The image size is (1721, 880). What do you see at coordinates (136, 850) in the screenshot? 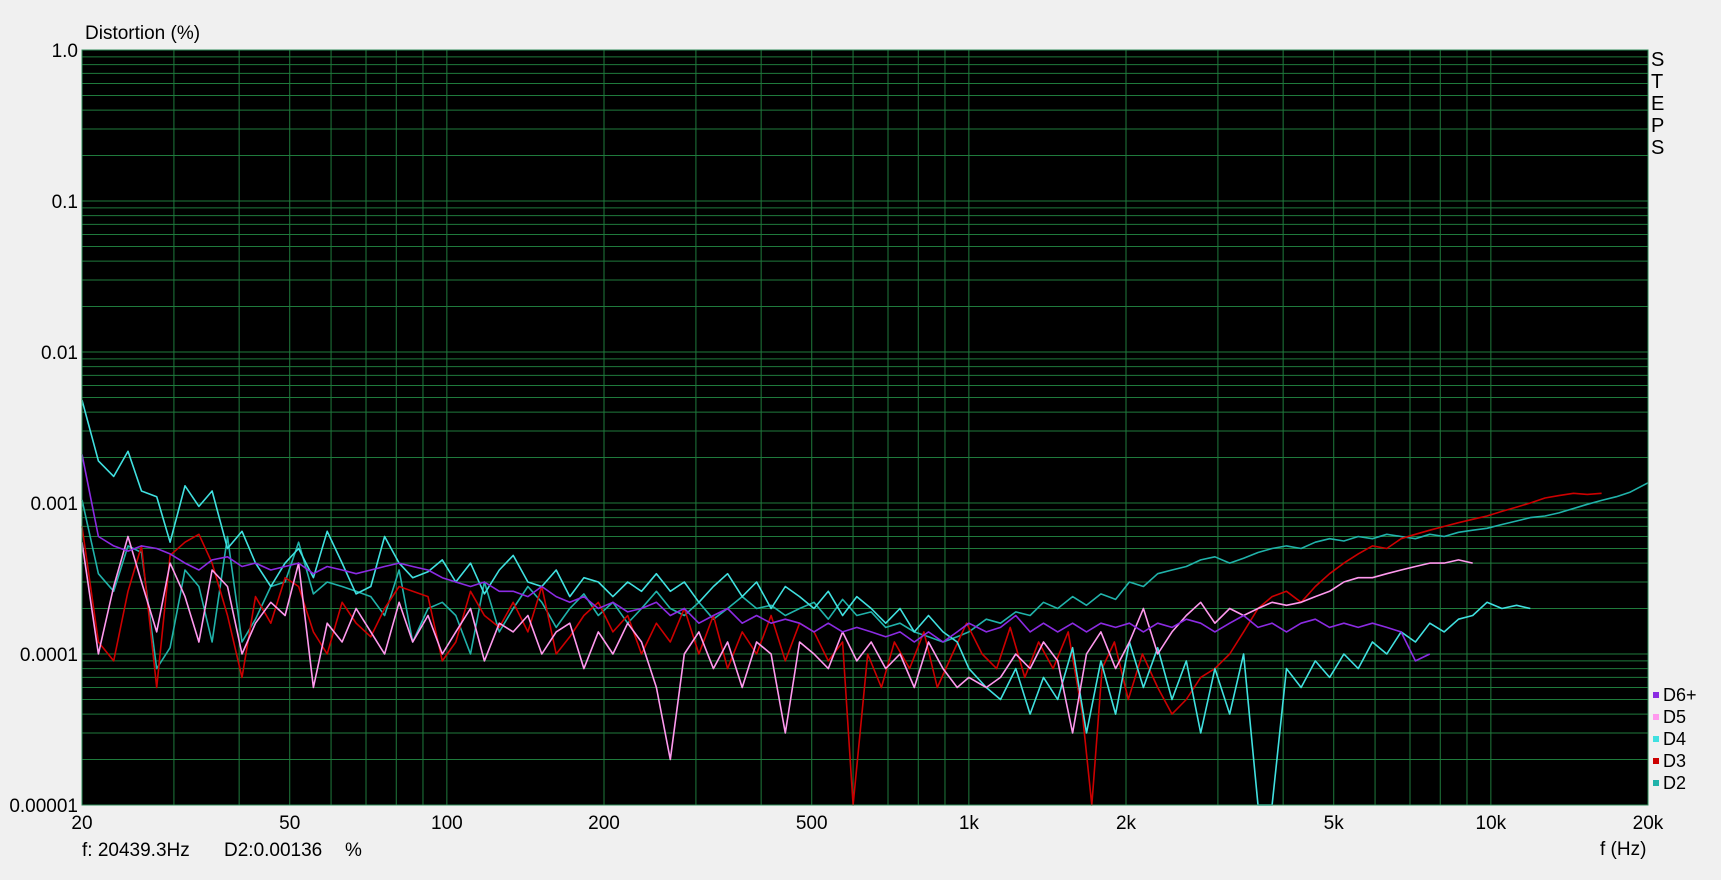
I see `status-frequency: f: 20439.3Hz` at bounding box center [136, 850].